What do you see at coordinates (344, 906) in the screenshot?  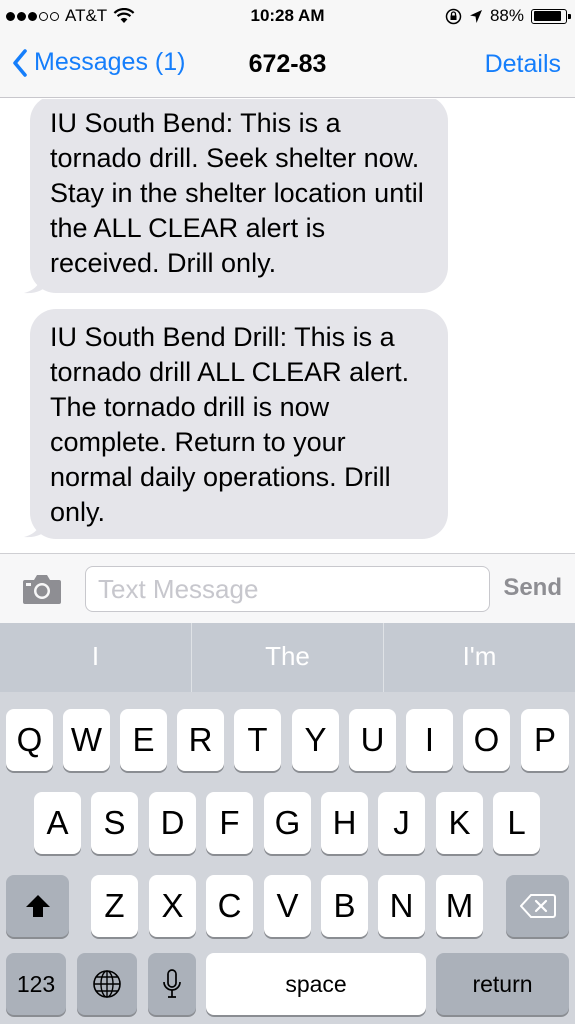 I see `key-b: B` at bounding box center [344, 906].